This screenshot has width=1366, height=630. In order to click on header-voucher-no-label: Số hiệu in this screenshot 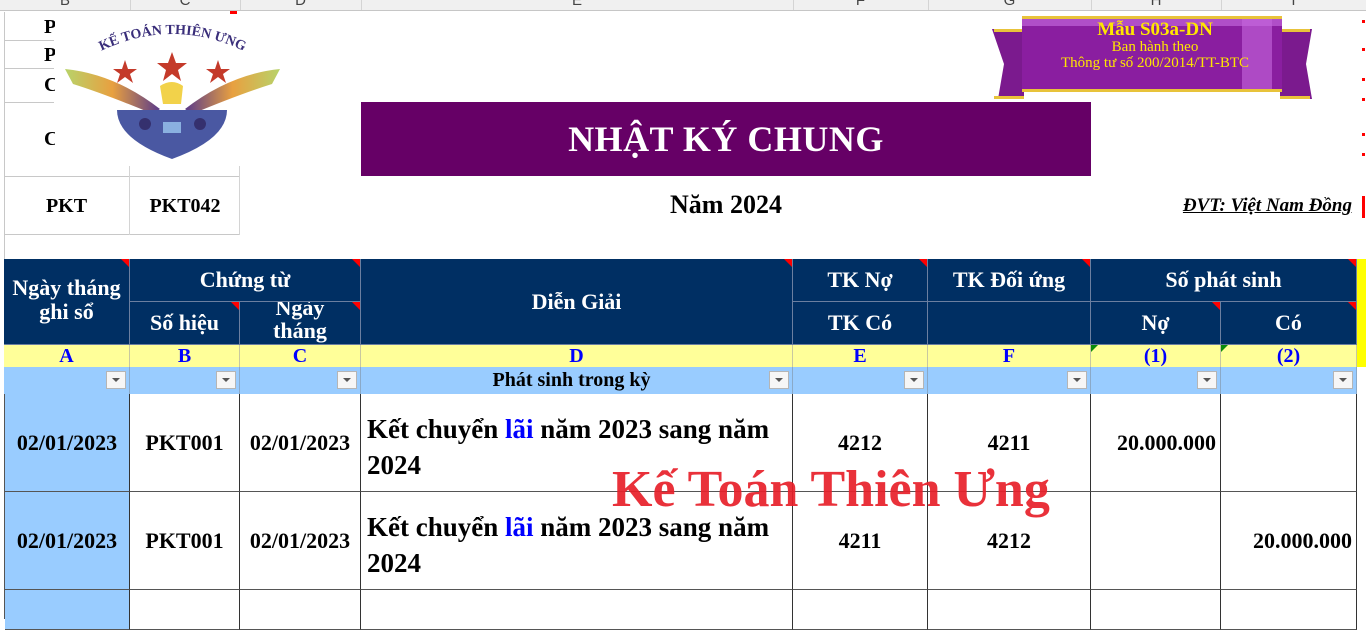, I will do `click(184, 323)`.